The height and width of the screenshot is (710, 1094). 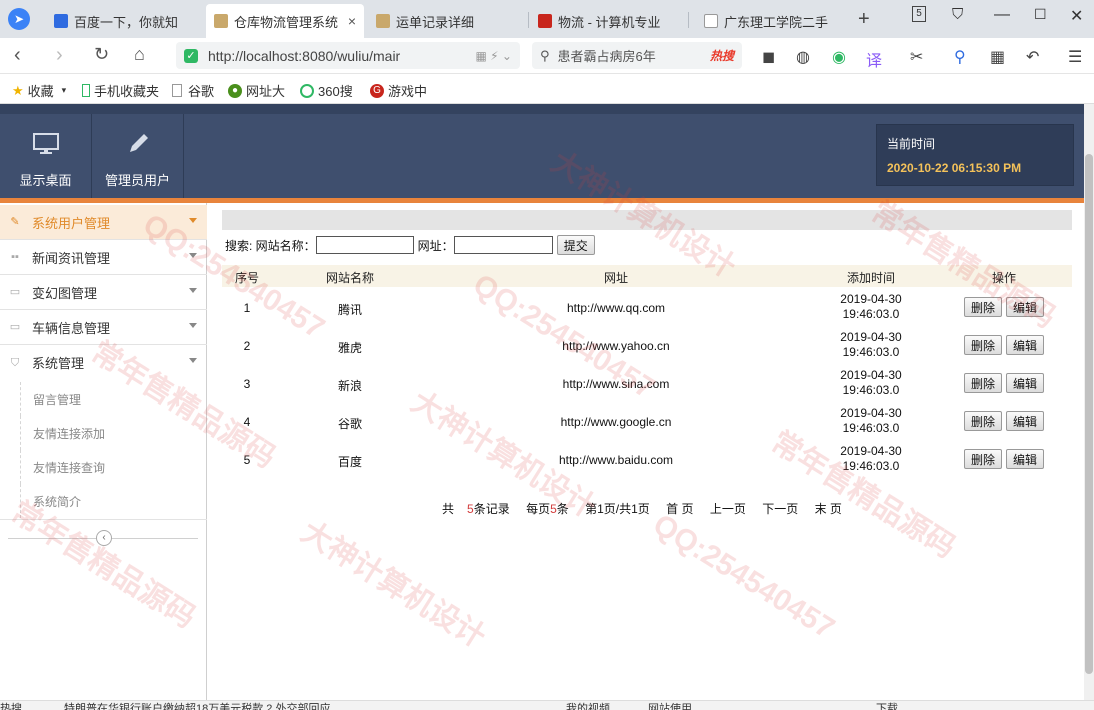 What do you see at coordinates (711, 21) in the screenshot?
I see `document-icon` at bounding box center [711, 21].